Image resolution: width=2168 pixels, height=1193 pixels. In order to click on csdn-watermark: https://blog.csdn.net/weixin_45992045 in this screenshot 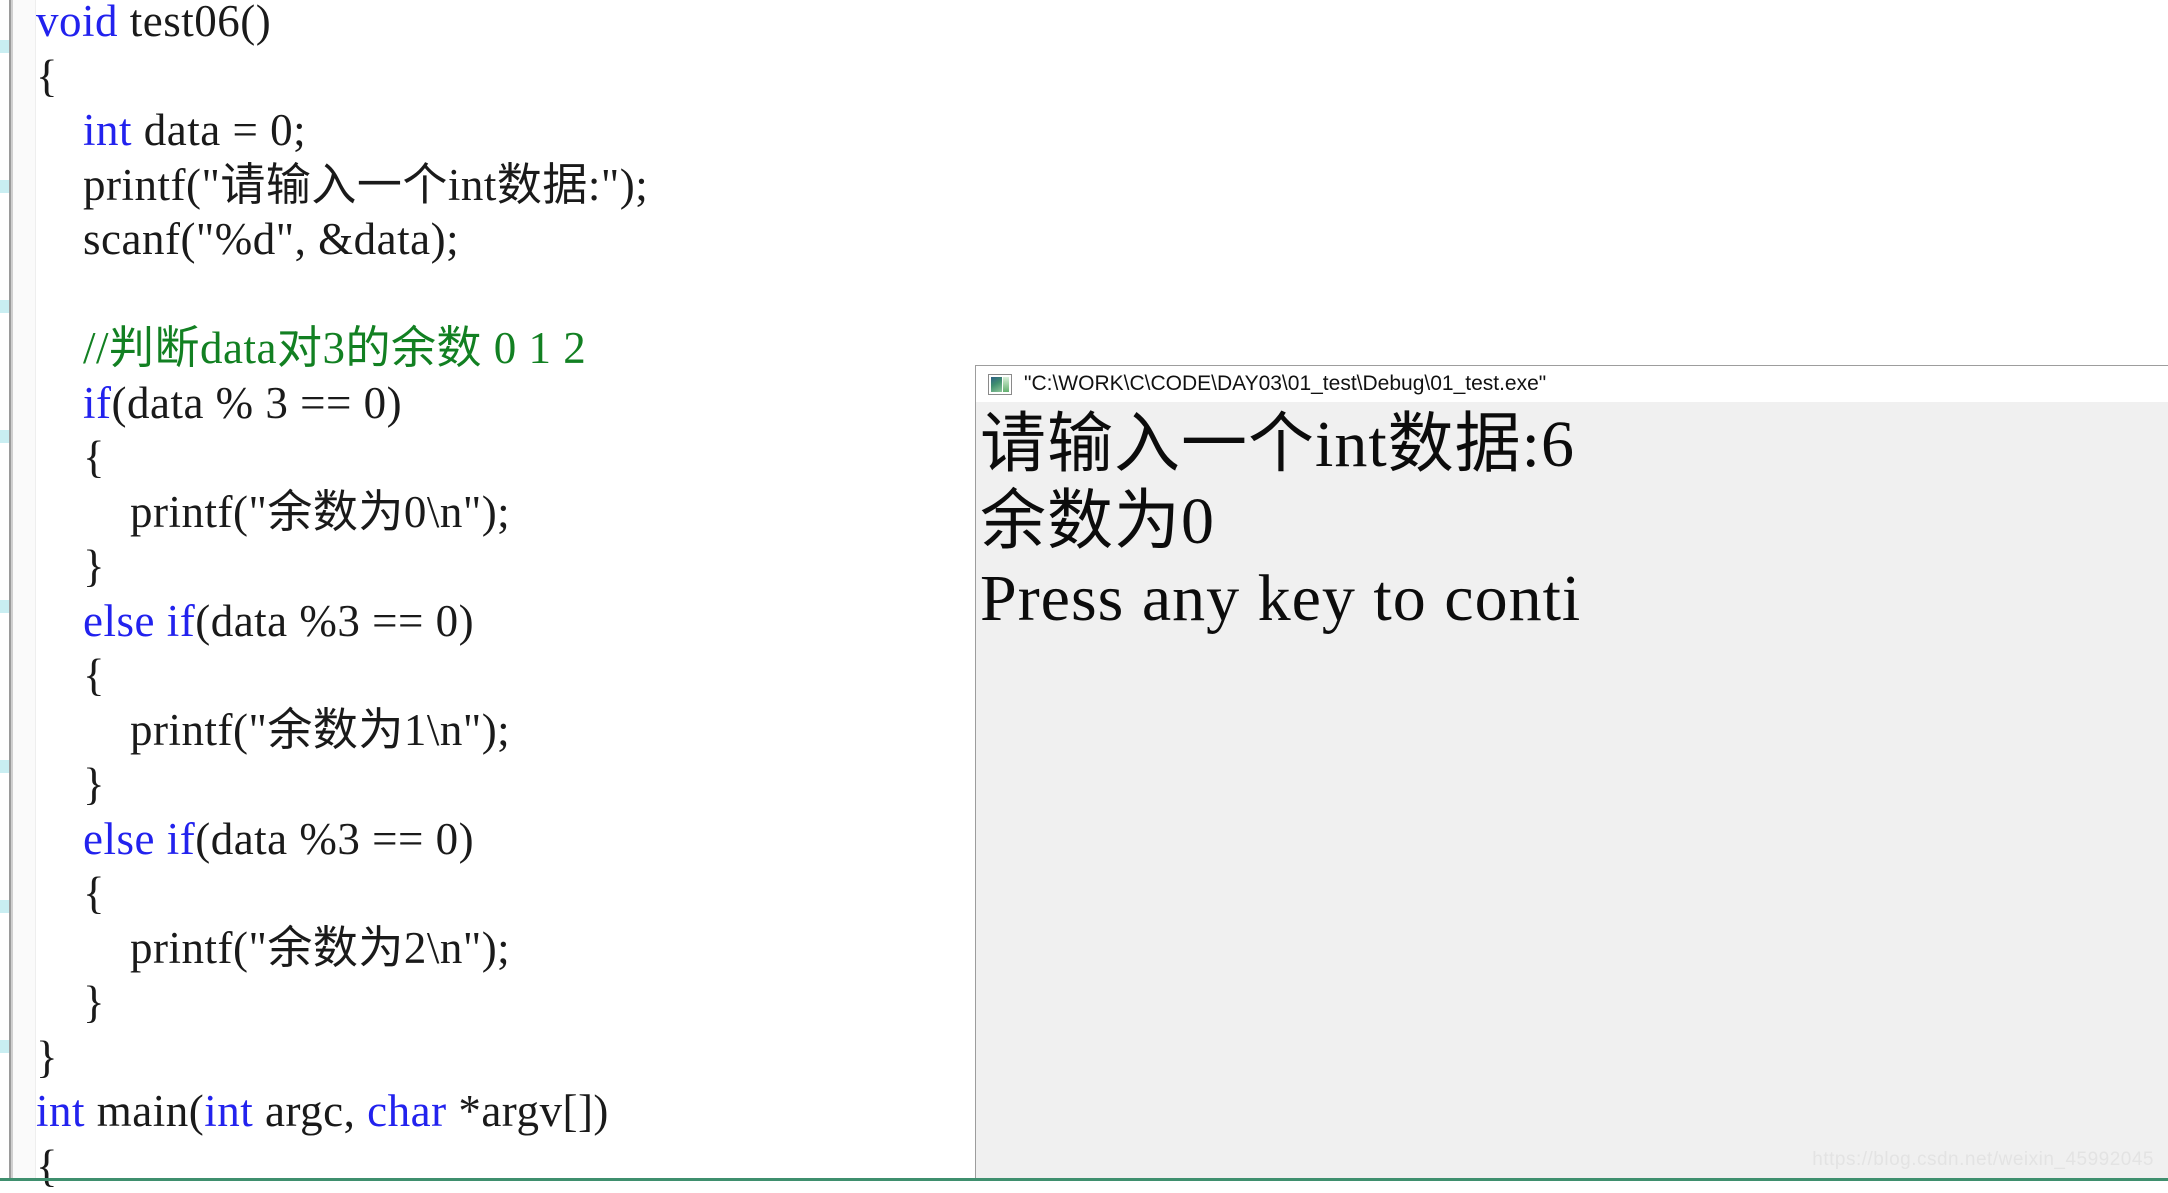, I will do `click(1983, 1160)`.